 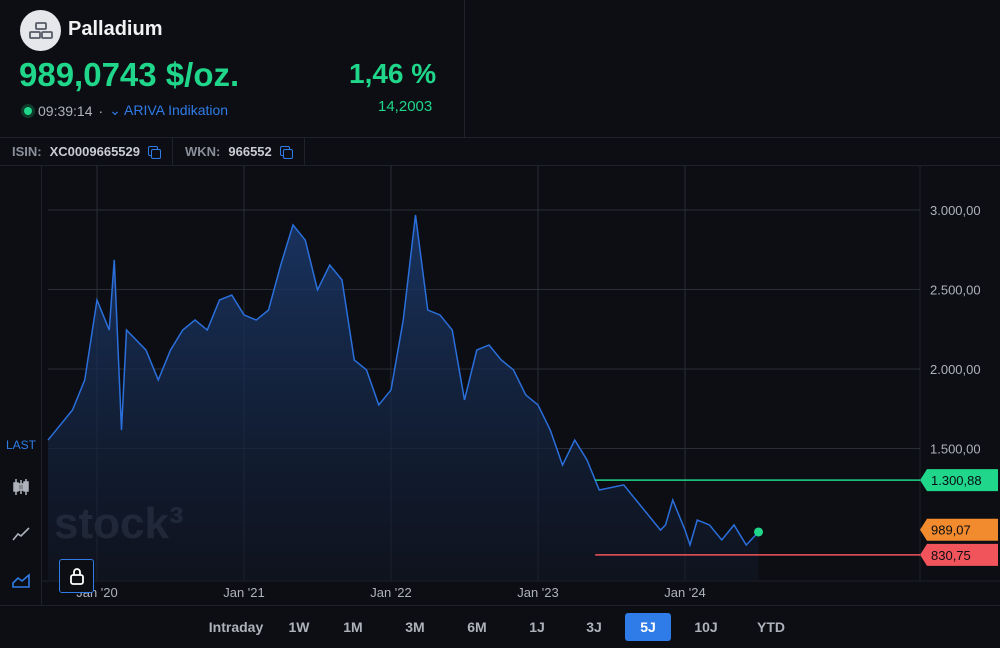 What do you see at coordinates (115, 29) in the screenshot?
I see `instrument-name: Palladium` at bounding box center [115, 29].